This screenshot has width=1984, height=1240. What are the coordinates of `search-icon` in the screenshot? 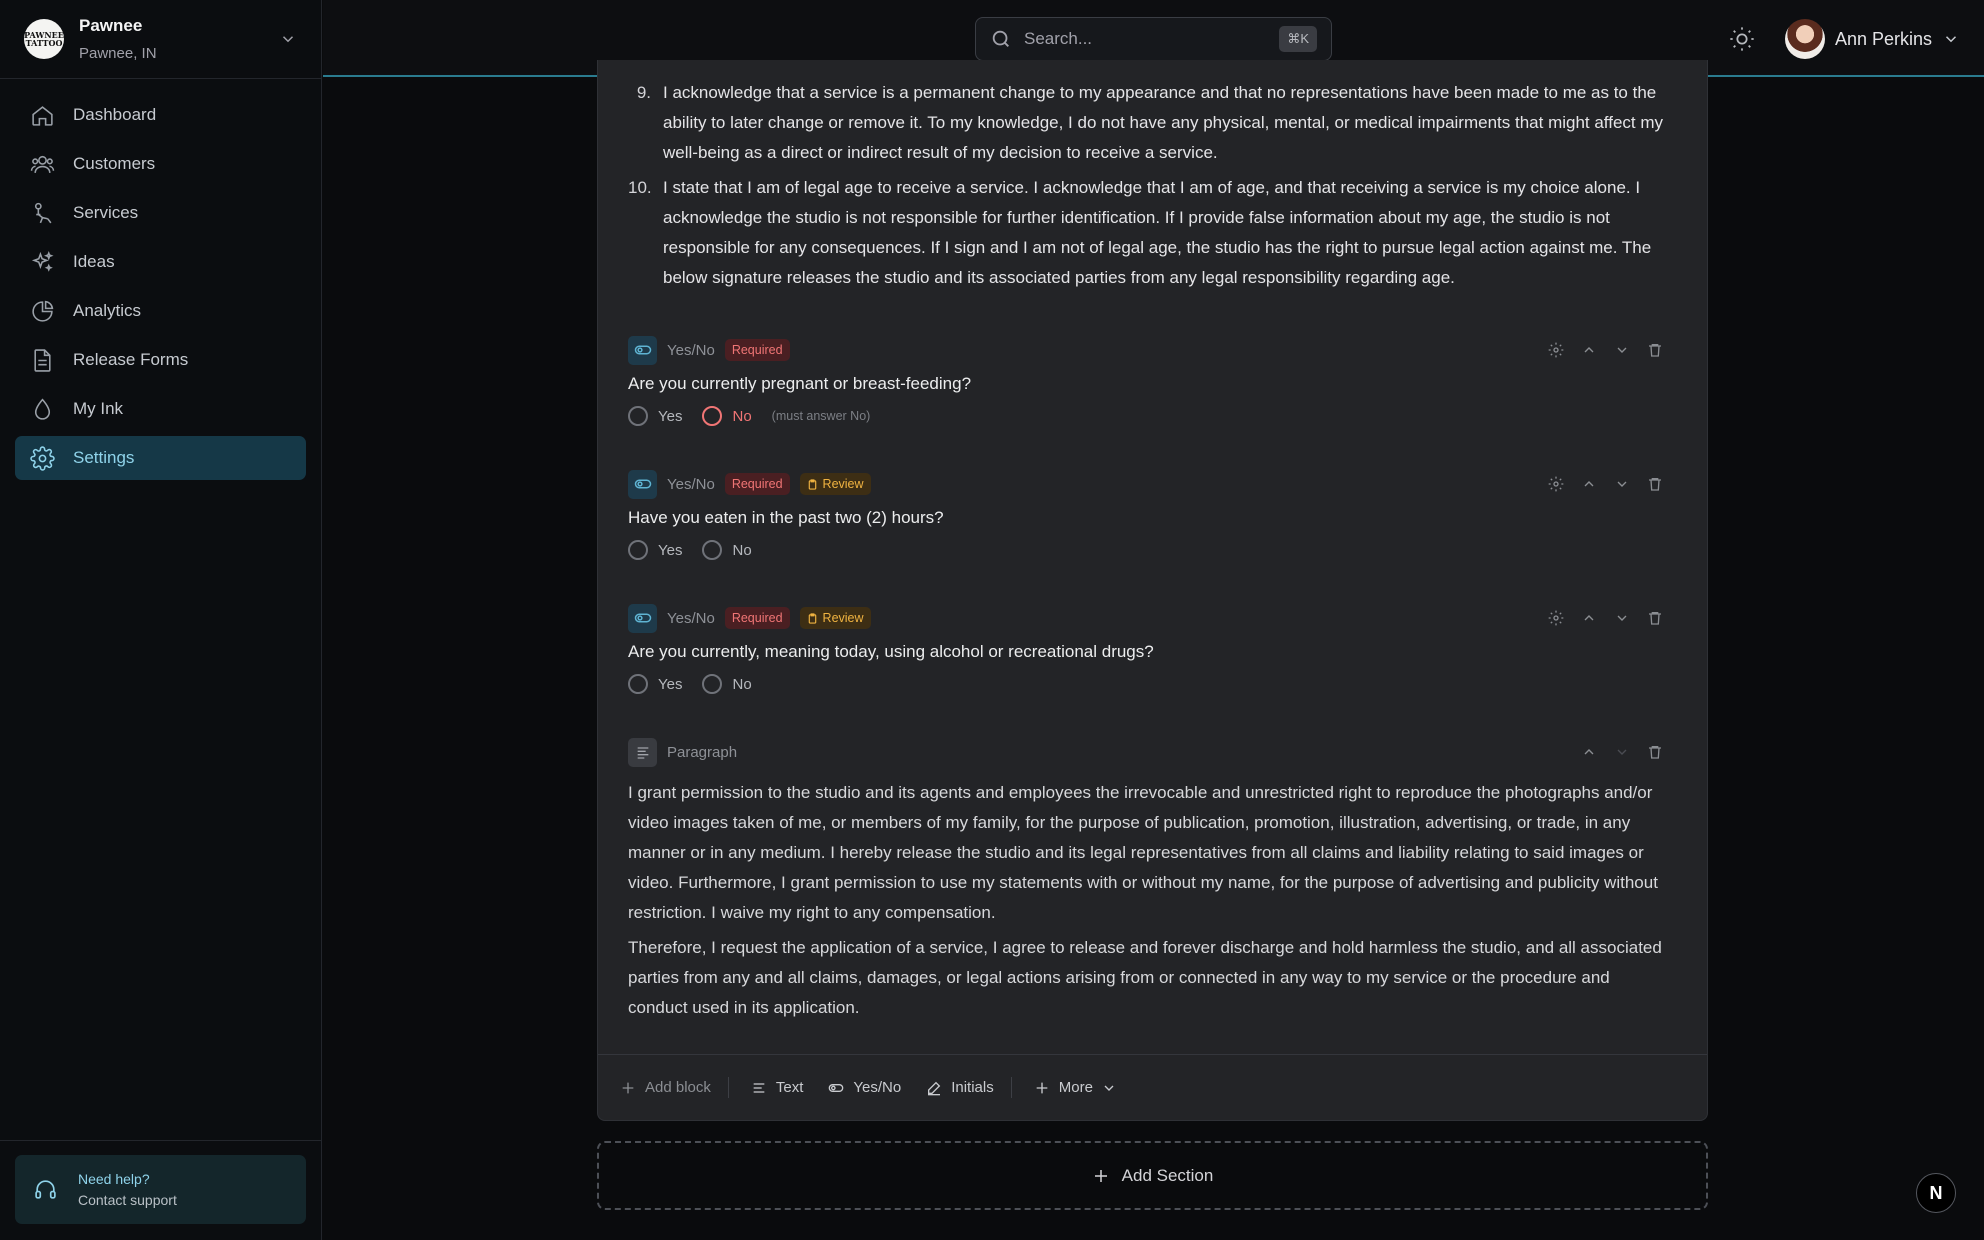 It's located at (1000, 38).